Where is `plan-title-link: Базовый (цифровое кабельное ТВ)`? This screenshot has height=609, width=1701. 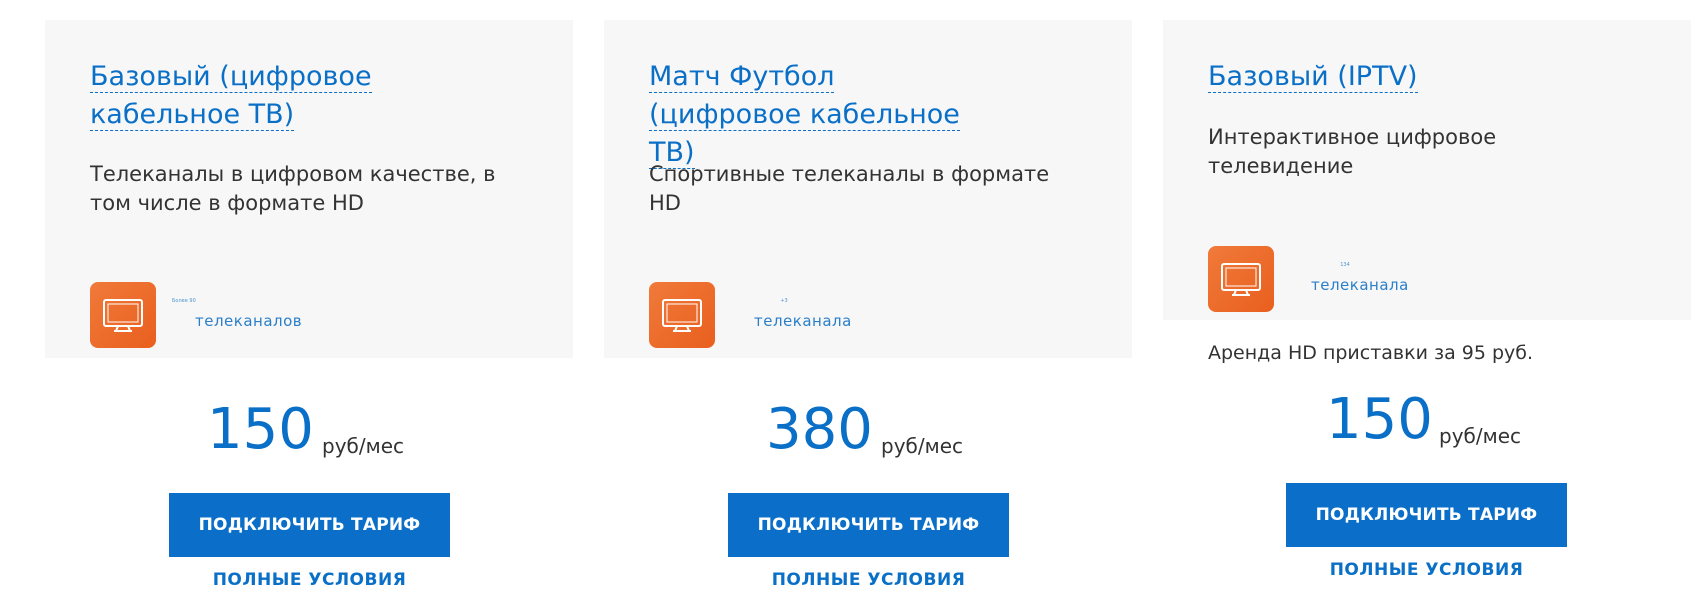
plan-title-link: Базовый (цифровое кабельное ТВ) is located at coordinates (250, 96).